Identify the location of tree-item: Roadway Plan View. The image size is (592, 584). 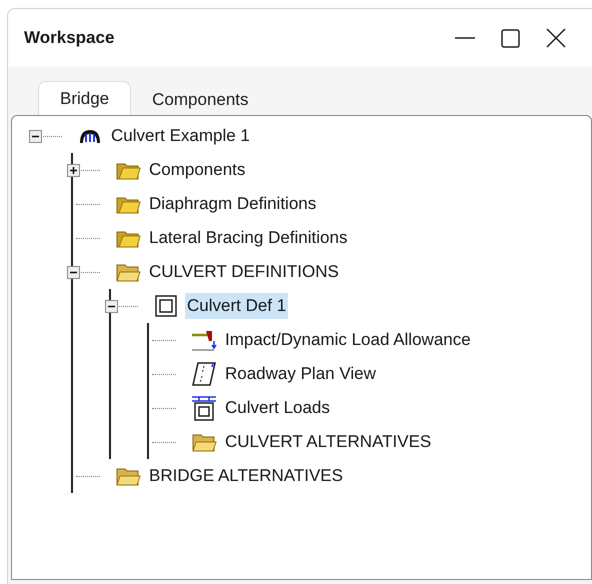
(300, 374).